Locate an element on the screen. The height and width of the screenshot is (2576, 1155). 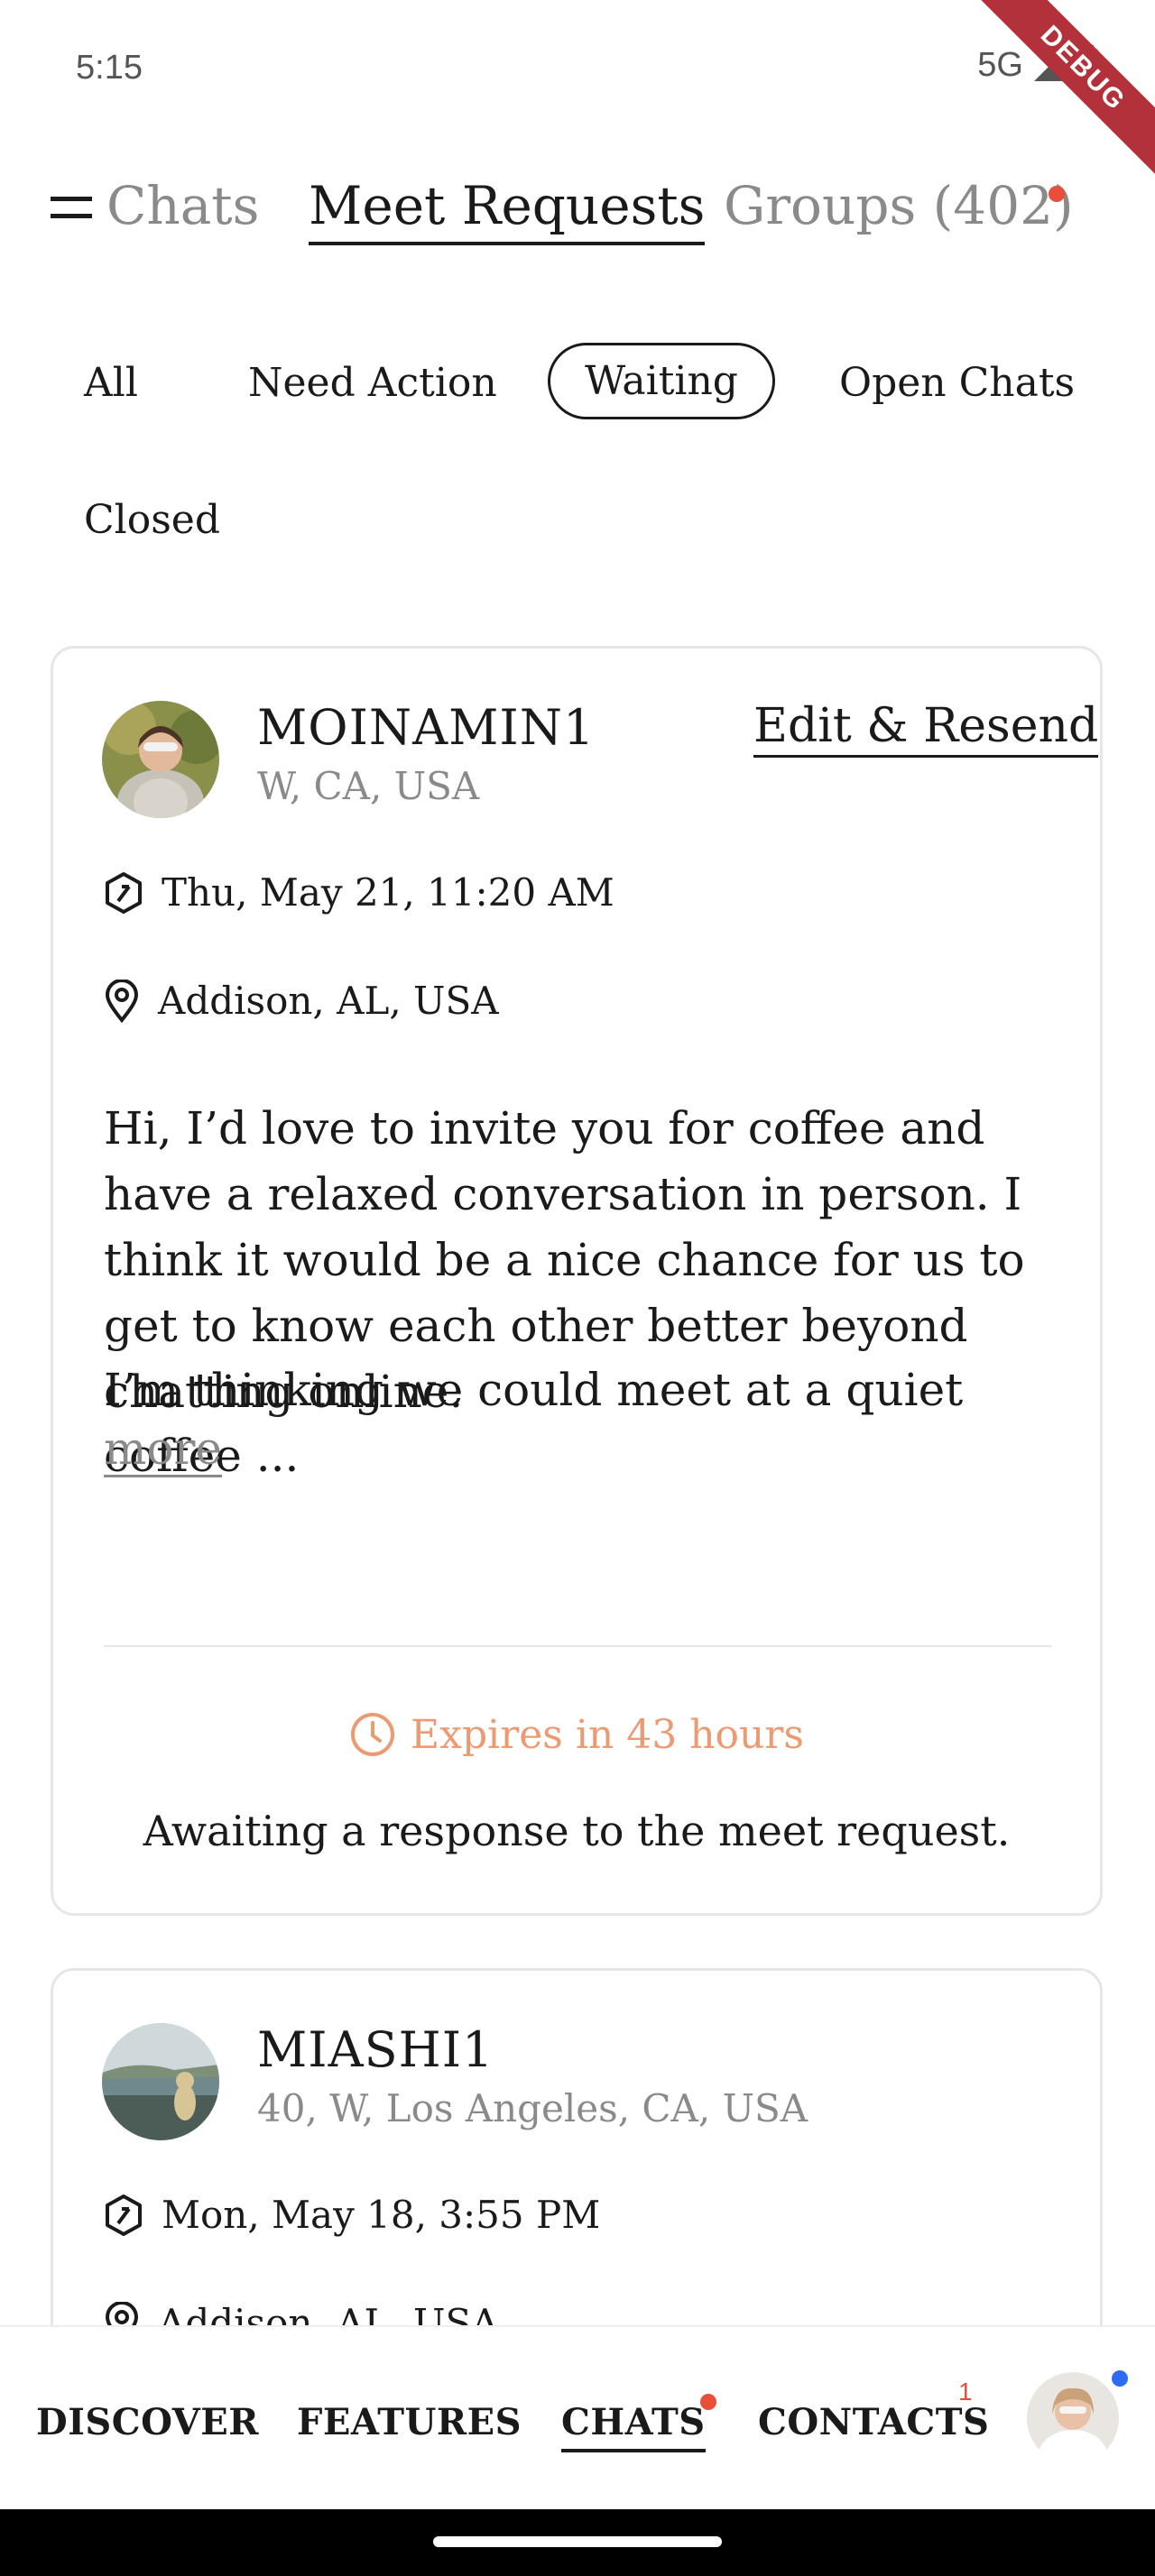
awaiting-status: Awaiting a response to the meet request. is located at coordinates (577, 1831).